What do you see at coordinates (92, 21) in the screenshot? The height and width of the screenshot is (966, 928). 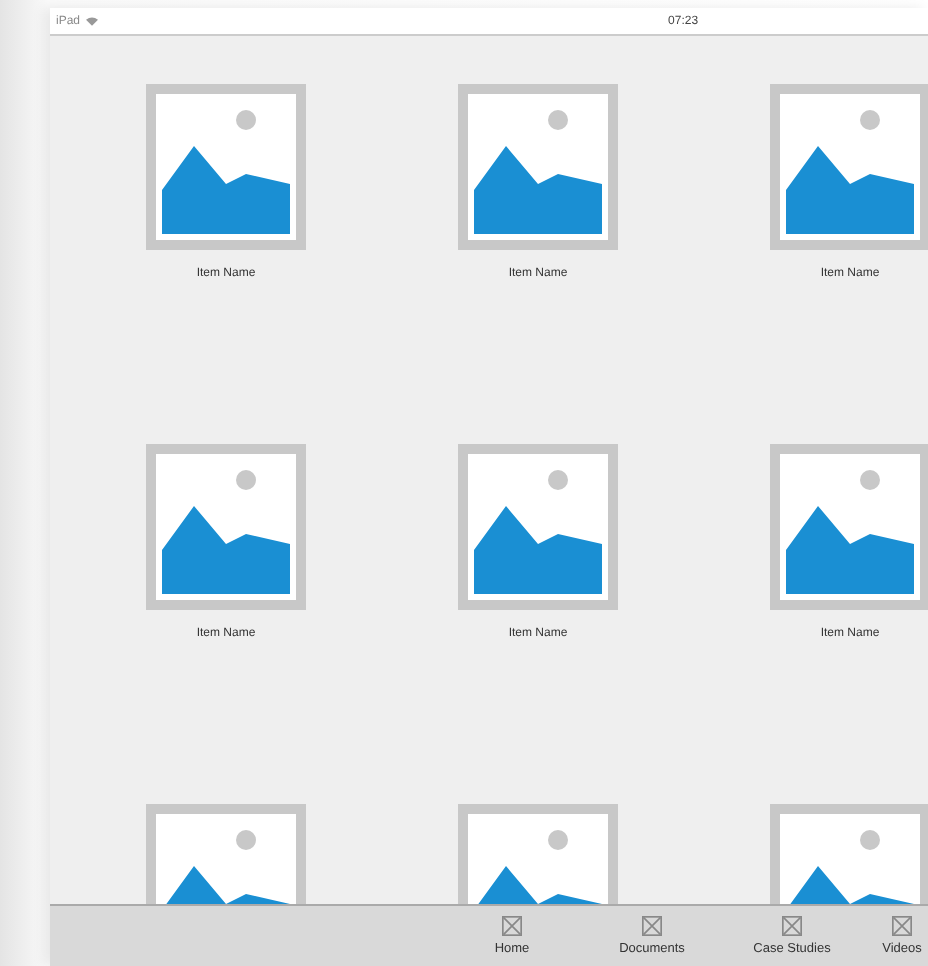 I see `wifi-icon` at bounding box center [92, 21].